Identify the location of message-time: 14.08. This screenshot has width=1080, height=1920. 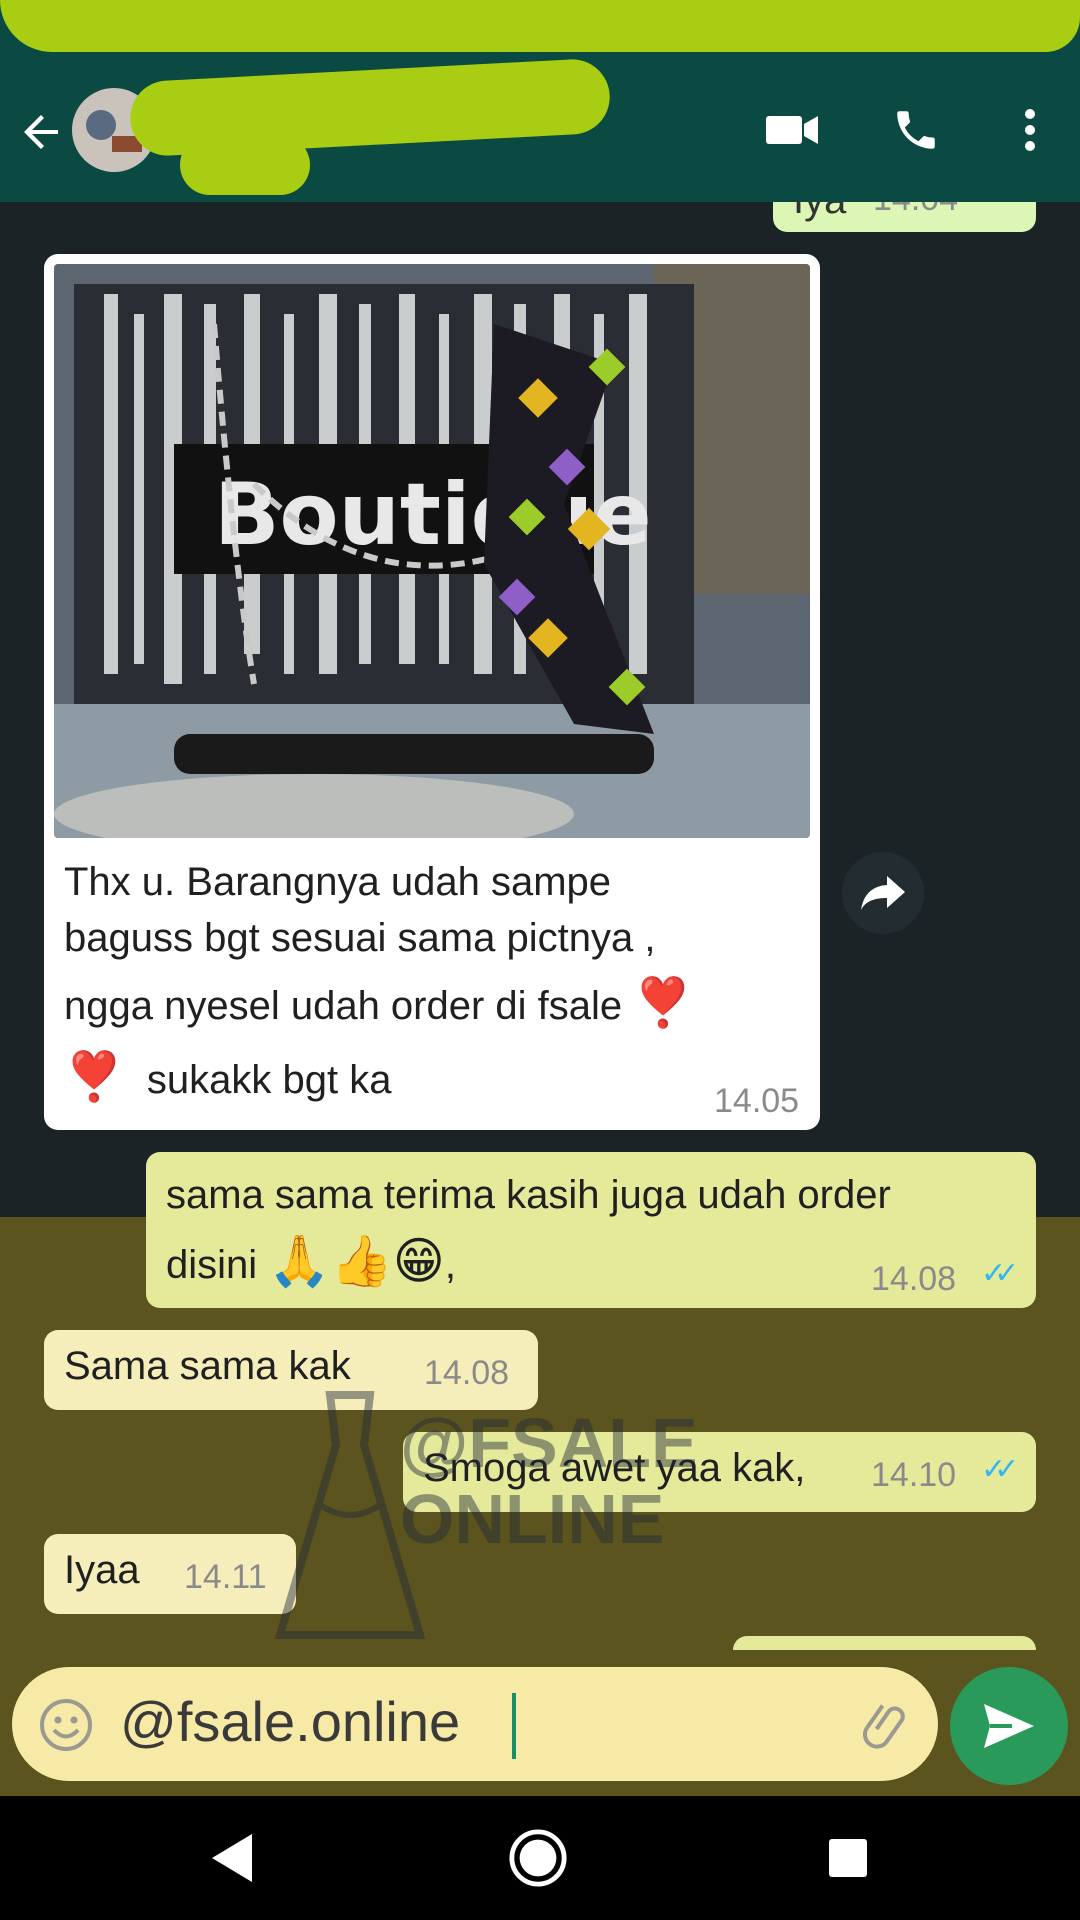
(914, 1279).